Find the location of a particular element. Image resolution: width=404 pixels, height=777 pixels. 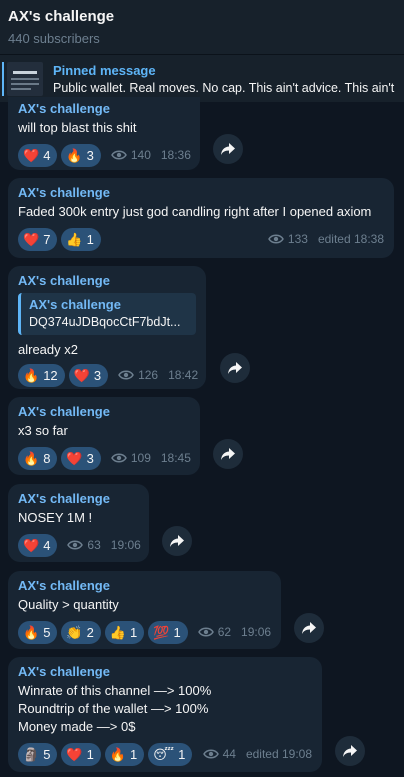

message-time: edited 18:38 is located at coordinates (350, 239).